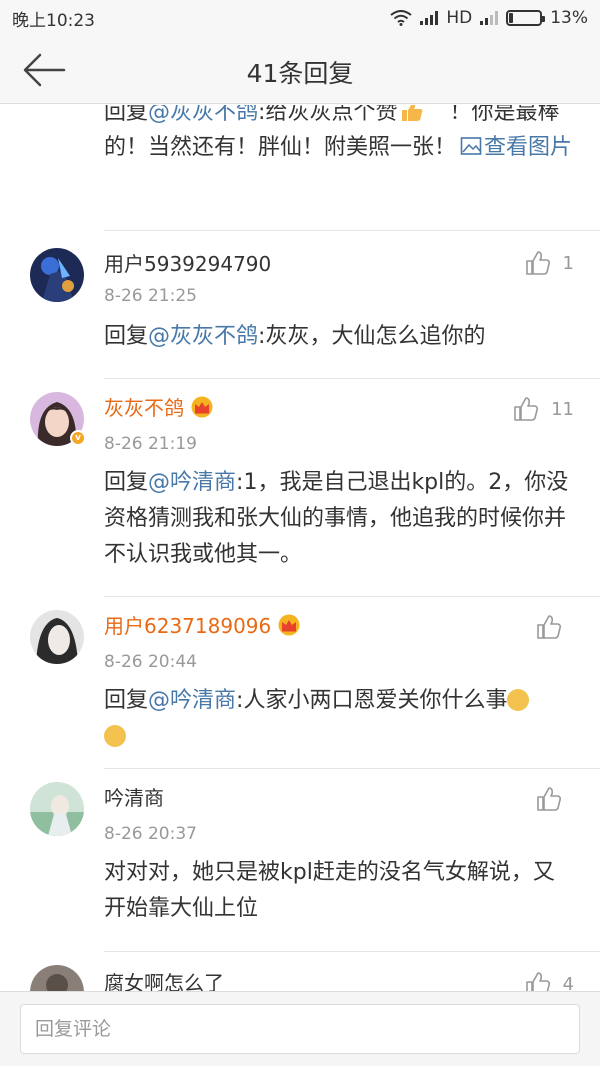  I want to click on like-button: 1, so click(549, 263).